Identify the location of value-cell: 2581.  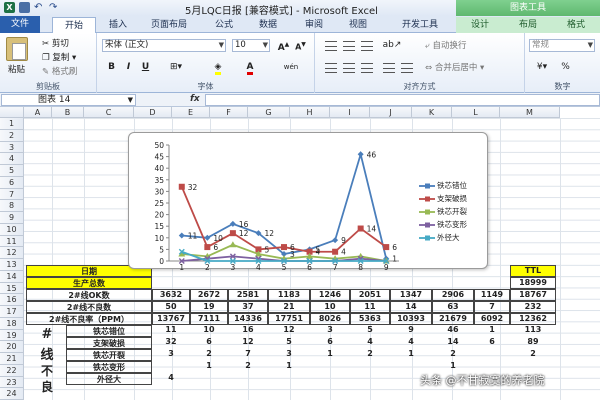
(248, 295).